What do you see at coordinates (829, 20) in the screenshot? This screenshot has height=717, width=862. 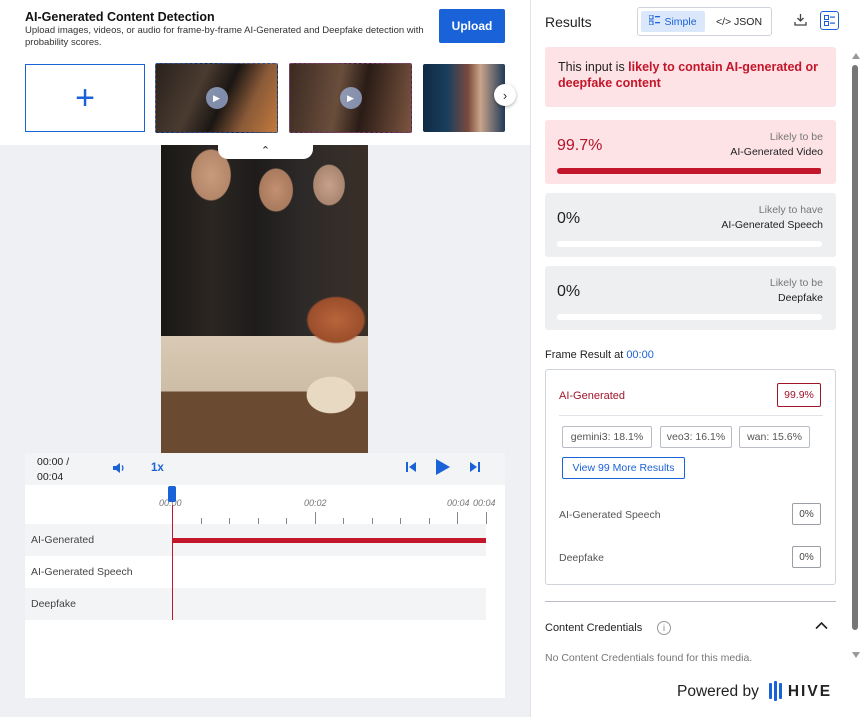 I see `panel-layout-icon` at bounding box center [829, 20].